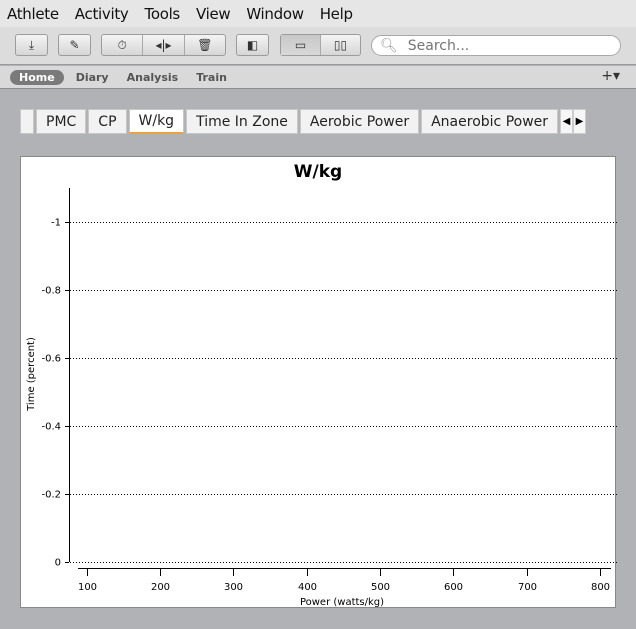 The image size is (636, 629). Describe the element at coordinates (51, 427) in the screenshot. I see `y-tick-label: -0.4` at that location.